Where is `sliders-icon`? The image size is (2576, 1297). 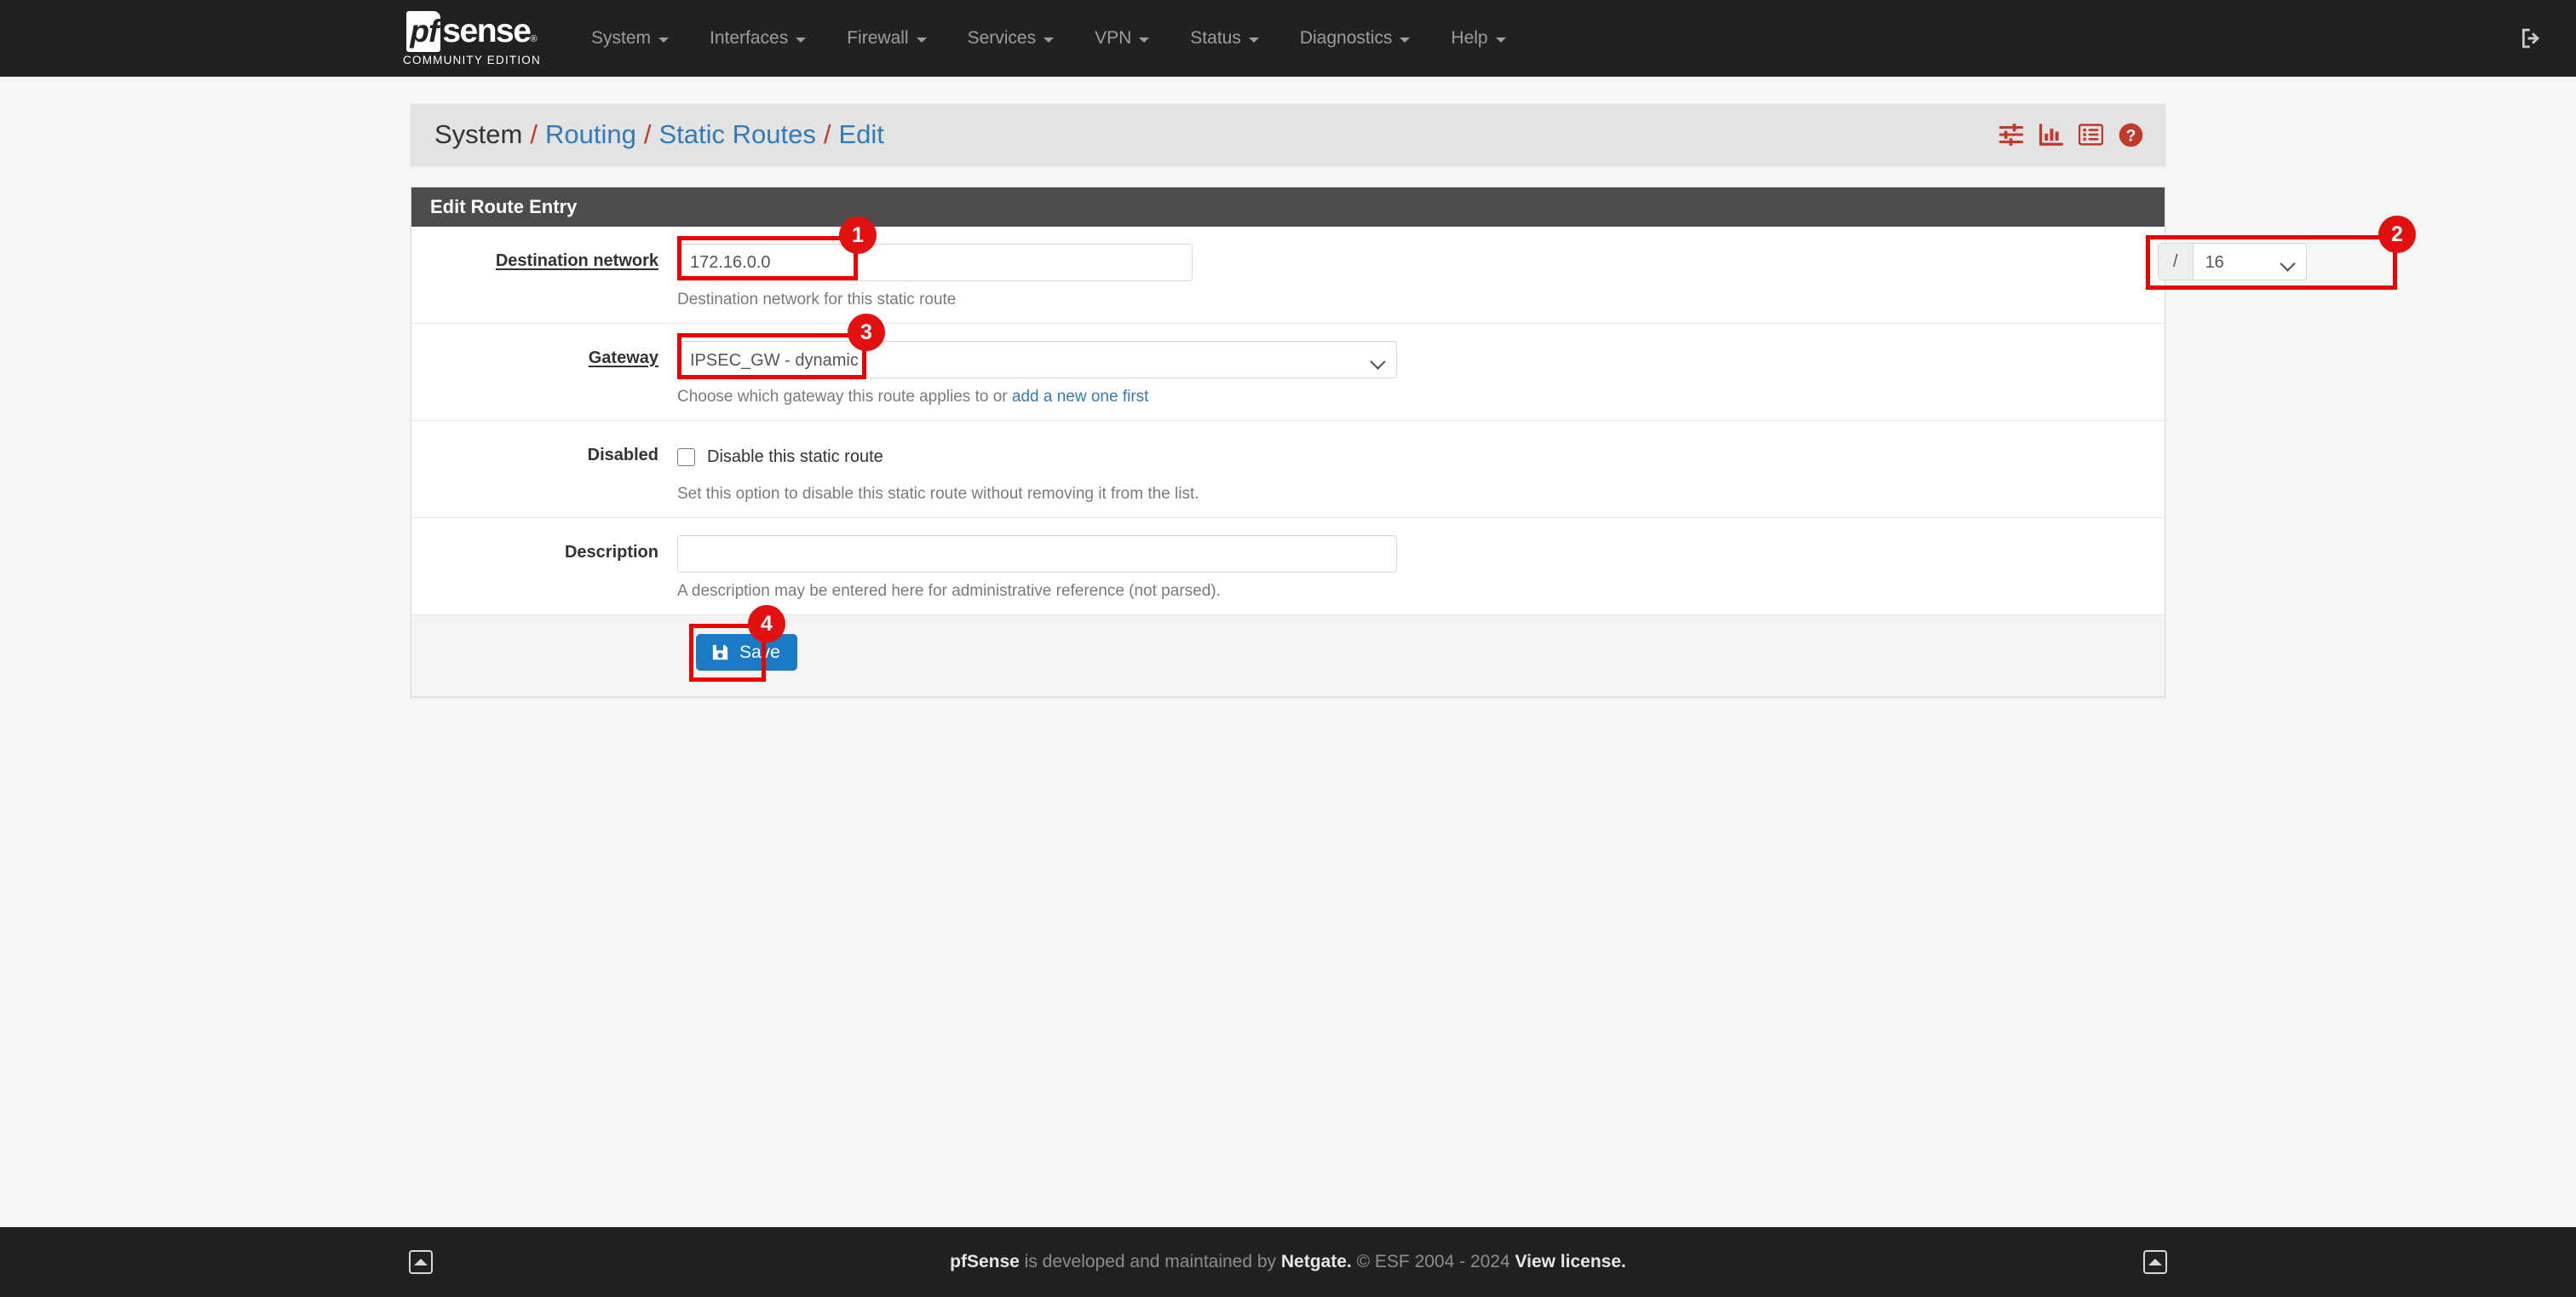
sliders-icon is located at coordinates (2011, 135).